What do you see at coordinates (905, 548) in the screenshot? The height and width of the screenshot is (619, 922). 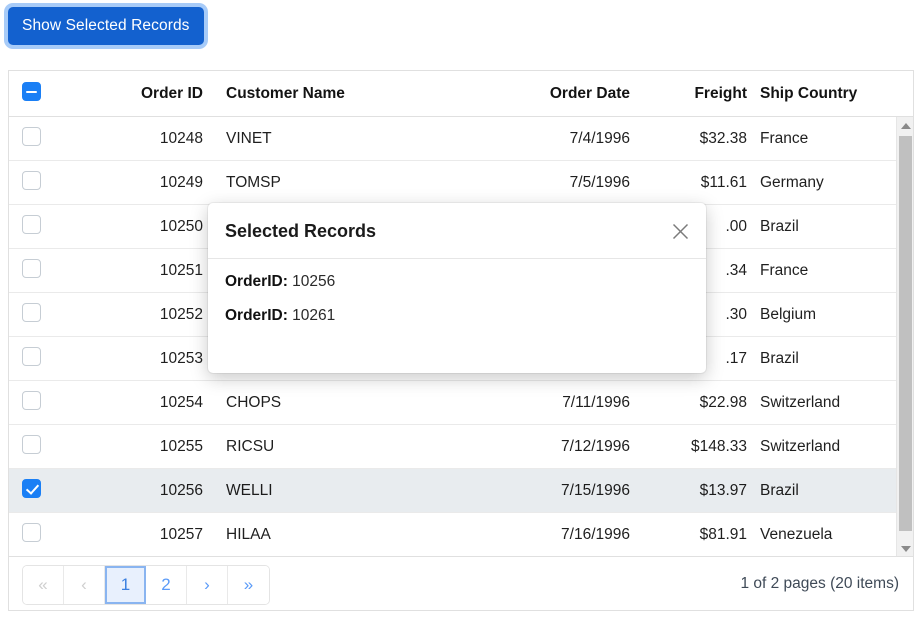 I see `scroll-down-arrow-icon` at bounding box center [905, 548].